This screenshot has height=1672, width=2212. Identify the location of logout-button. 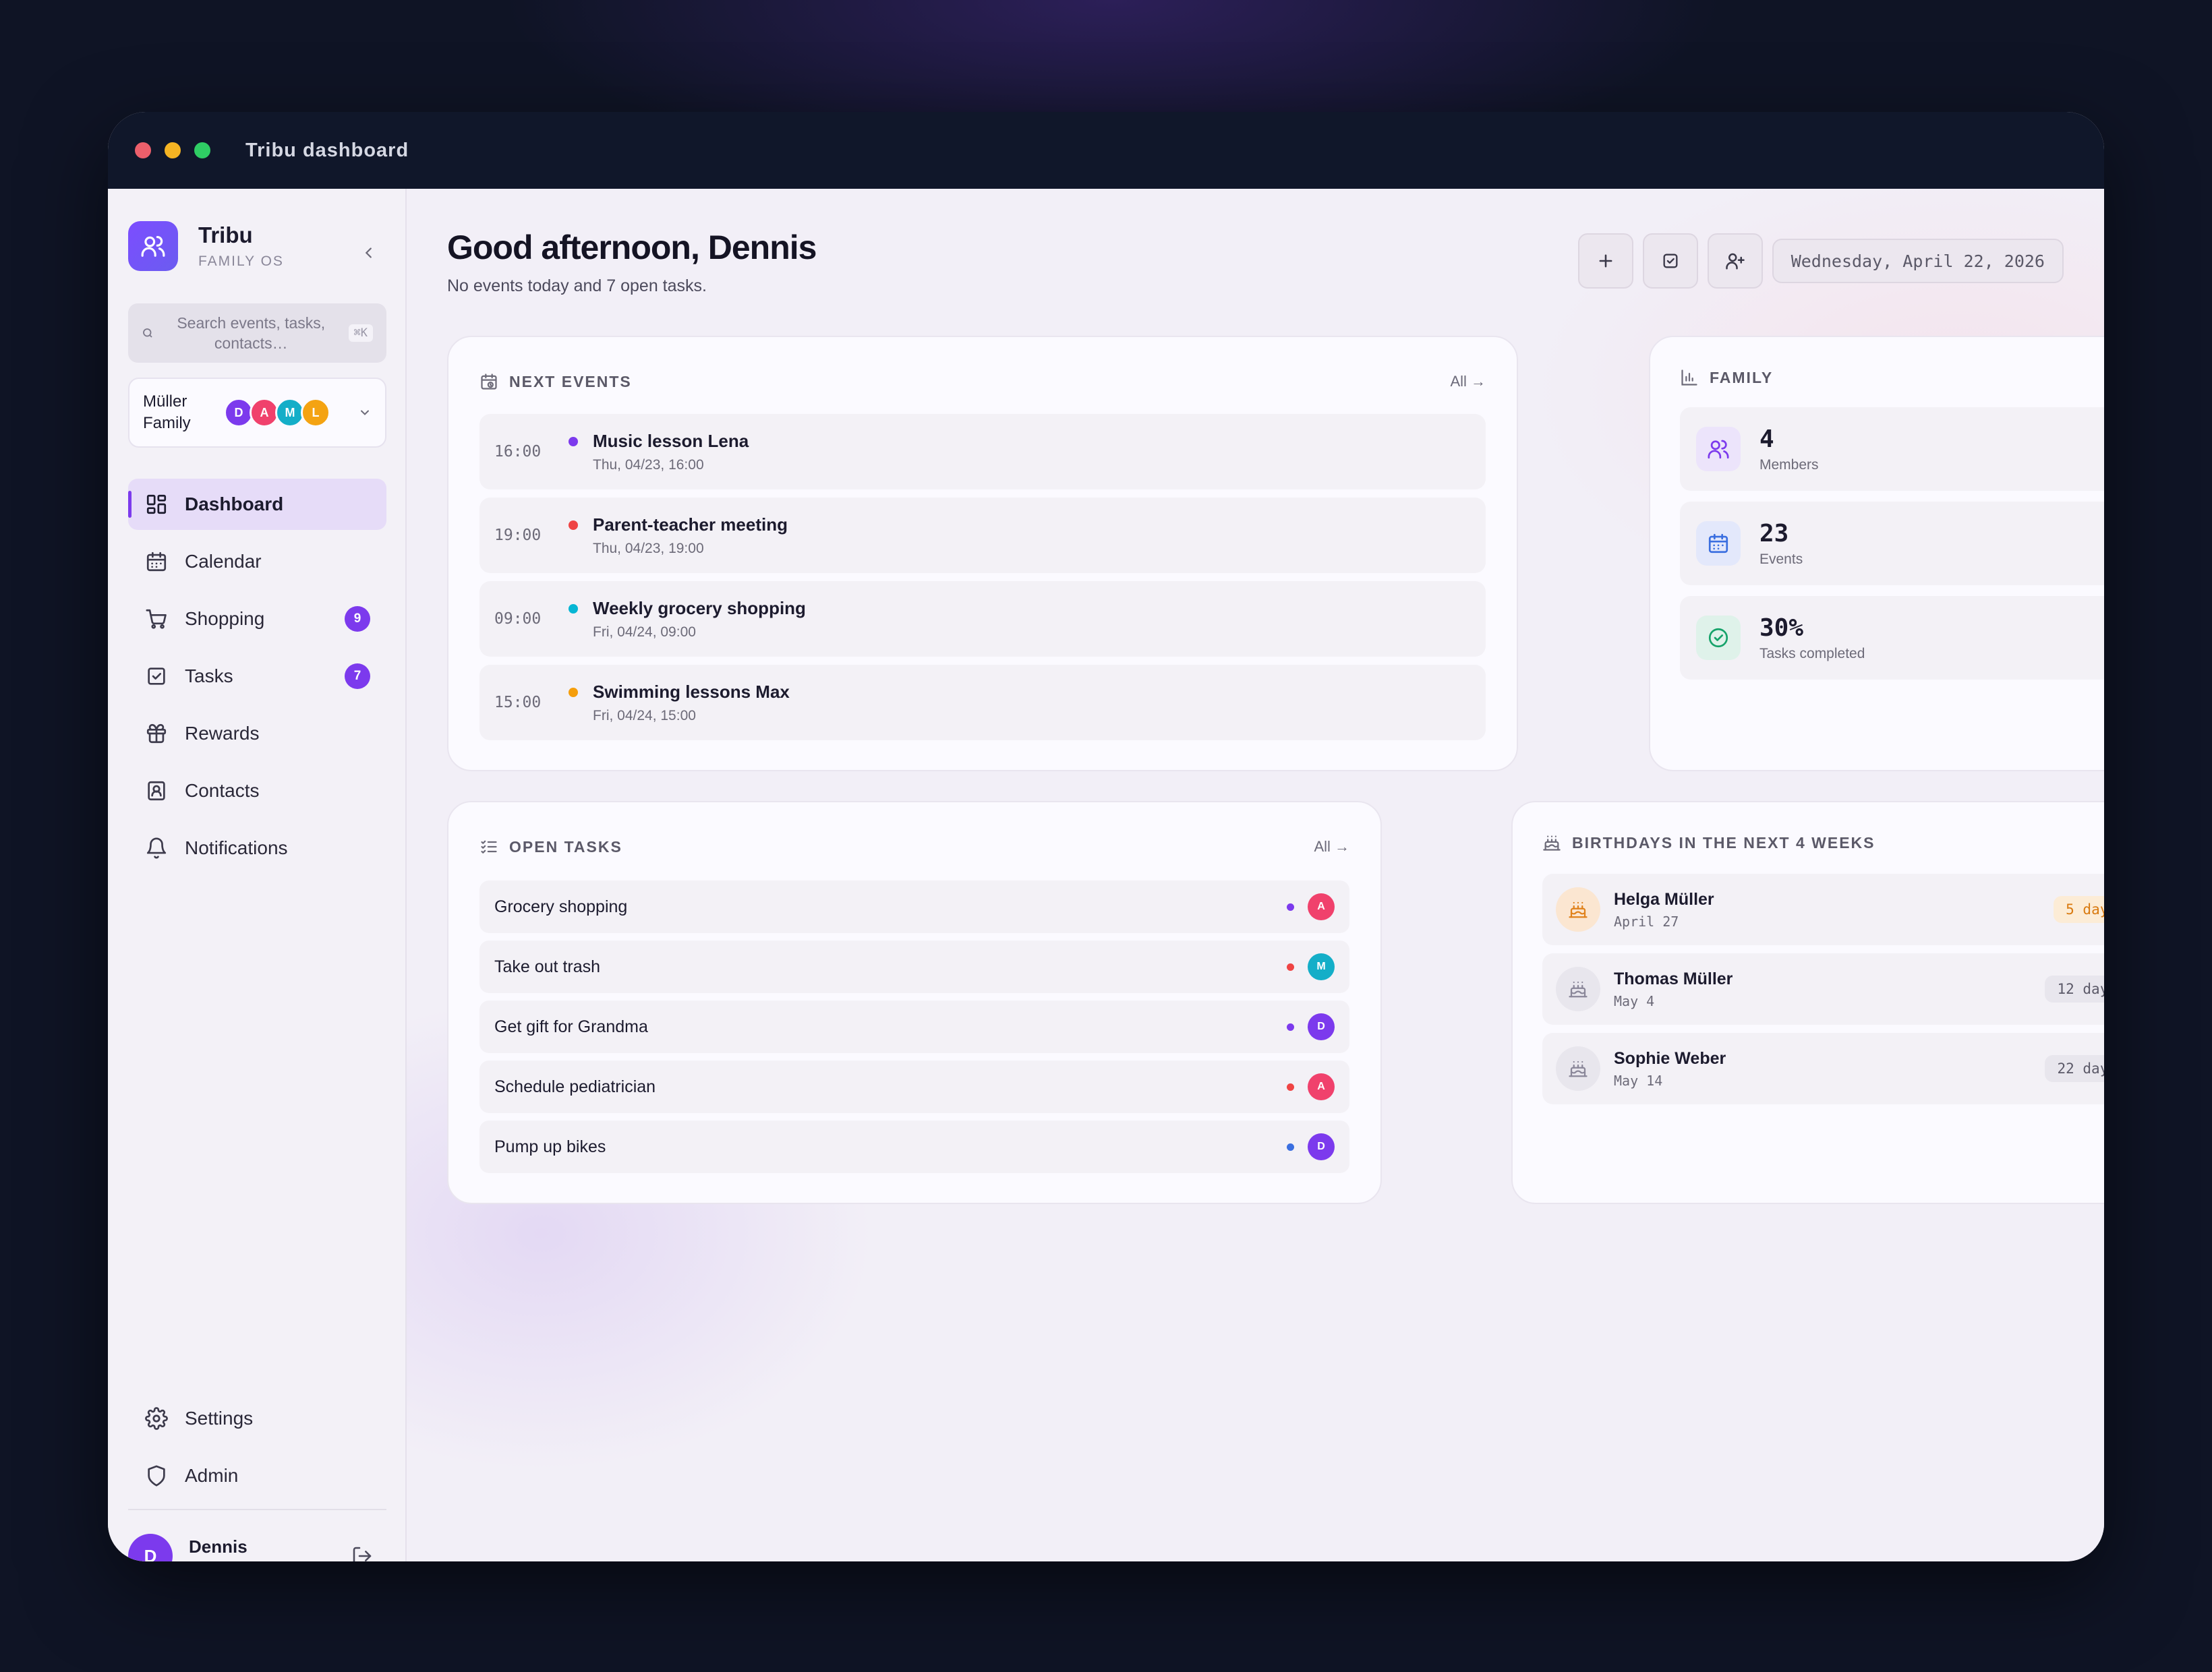
(362, 1552).